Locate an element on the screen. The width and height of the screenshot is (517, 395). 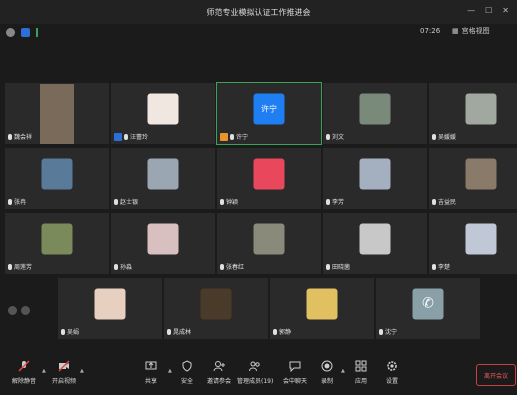
participant-tile: 李楚 is located at coordinates (472, 243).